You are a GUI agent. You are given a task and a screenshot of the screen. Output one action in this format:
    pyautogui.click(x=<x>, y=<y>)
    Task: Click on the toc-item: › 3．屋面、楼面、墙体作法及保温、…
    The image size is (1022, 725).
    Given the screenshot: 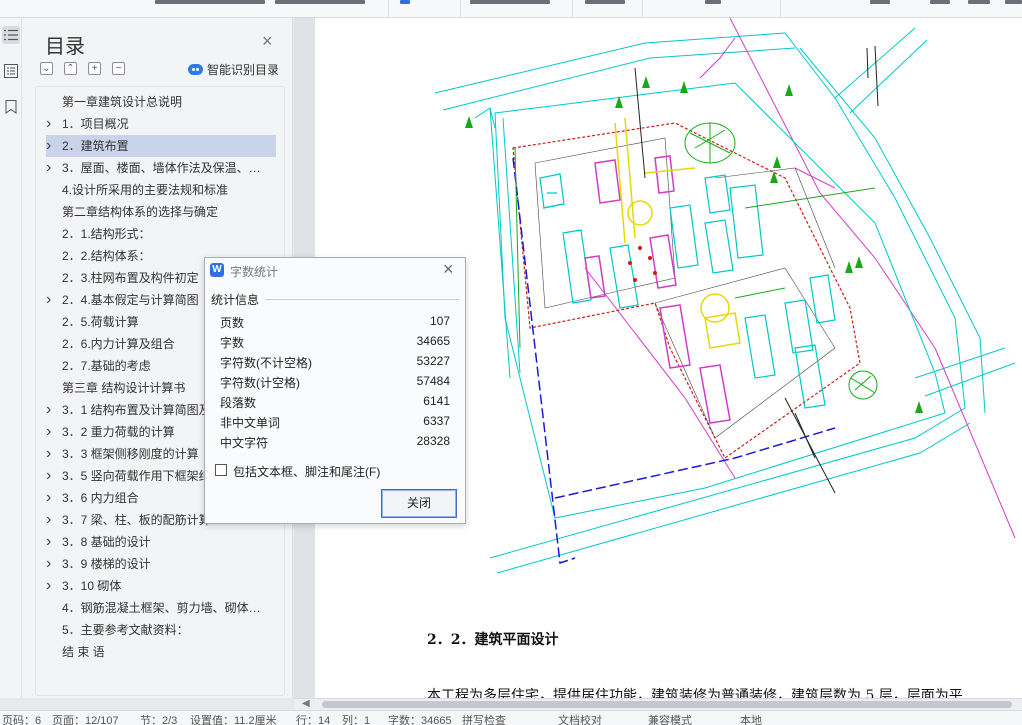 What is the action you would take?
    pyautogui.click(x=161, y=168)
    